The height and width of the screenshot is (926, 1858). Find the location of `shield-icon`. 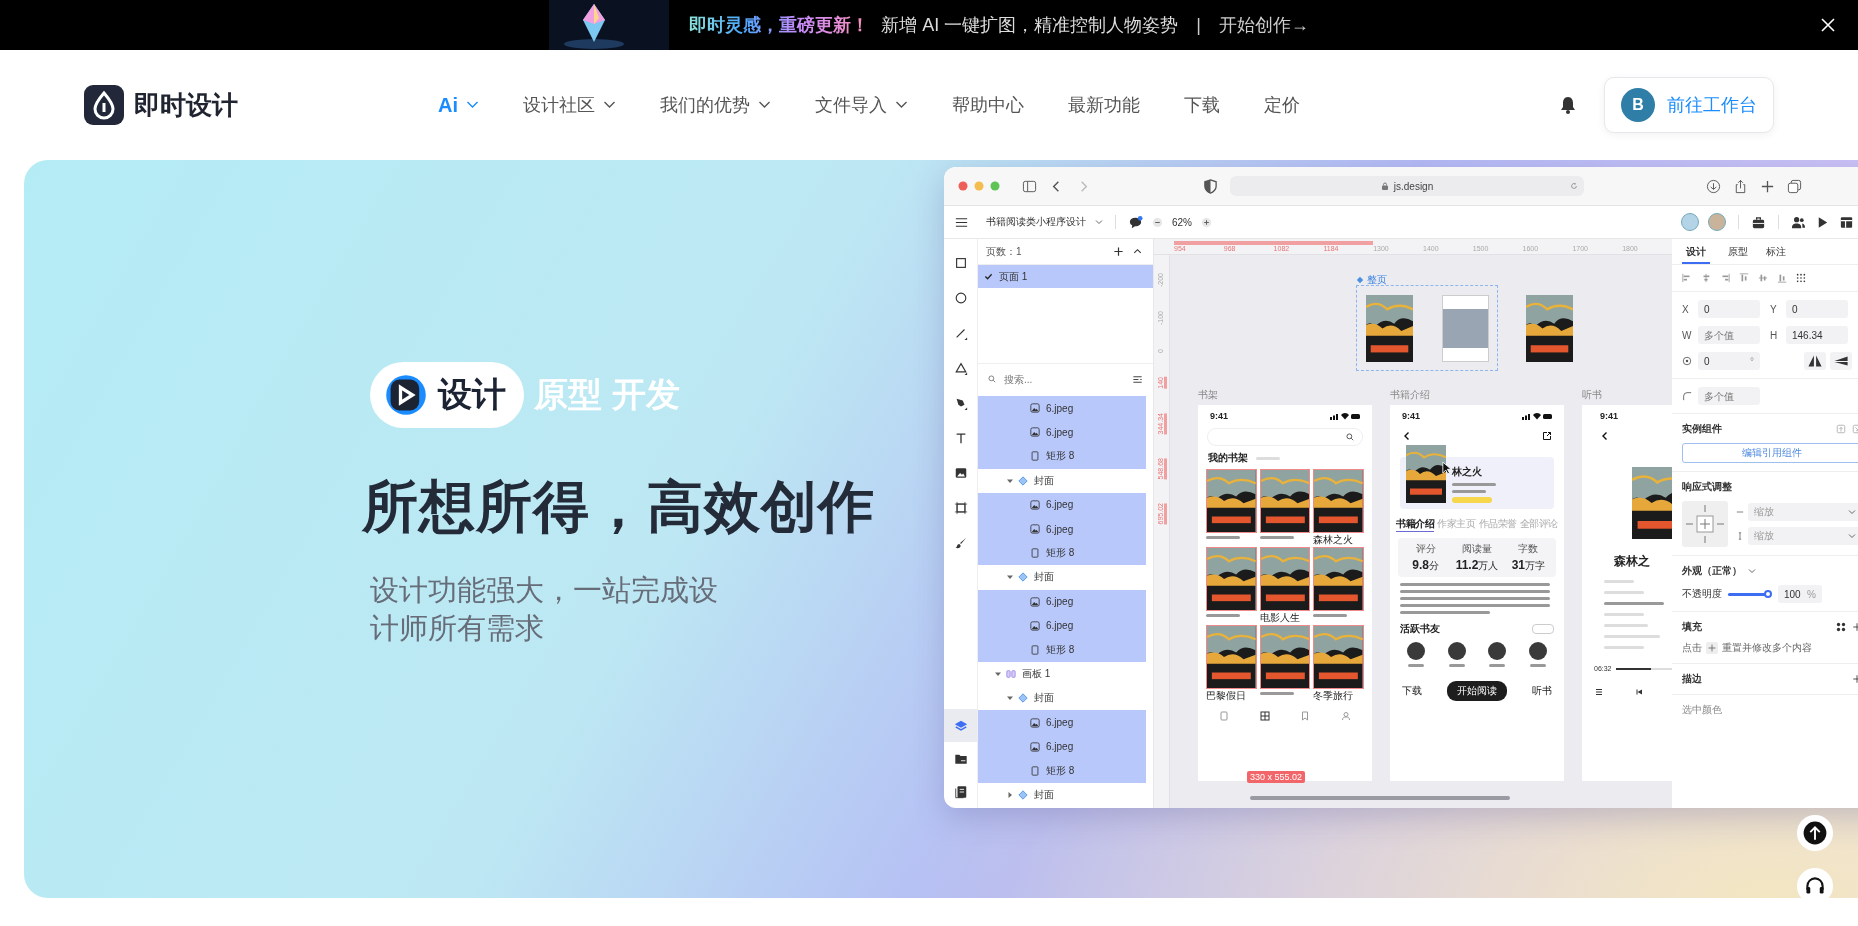

shield-icon is located at coordinates (1210, 186).